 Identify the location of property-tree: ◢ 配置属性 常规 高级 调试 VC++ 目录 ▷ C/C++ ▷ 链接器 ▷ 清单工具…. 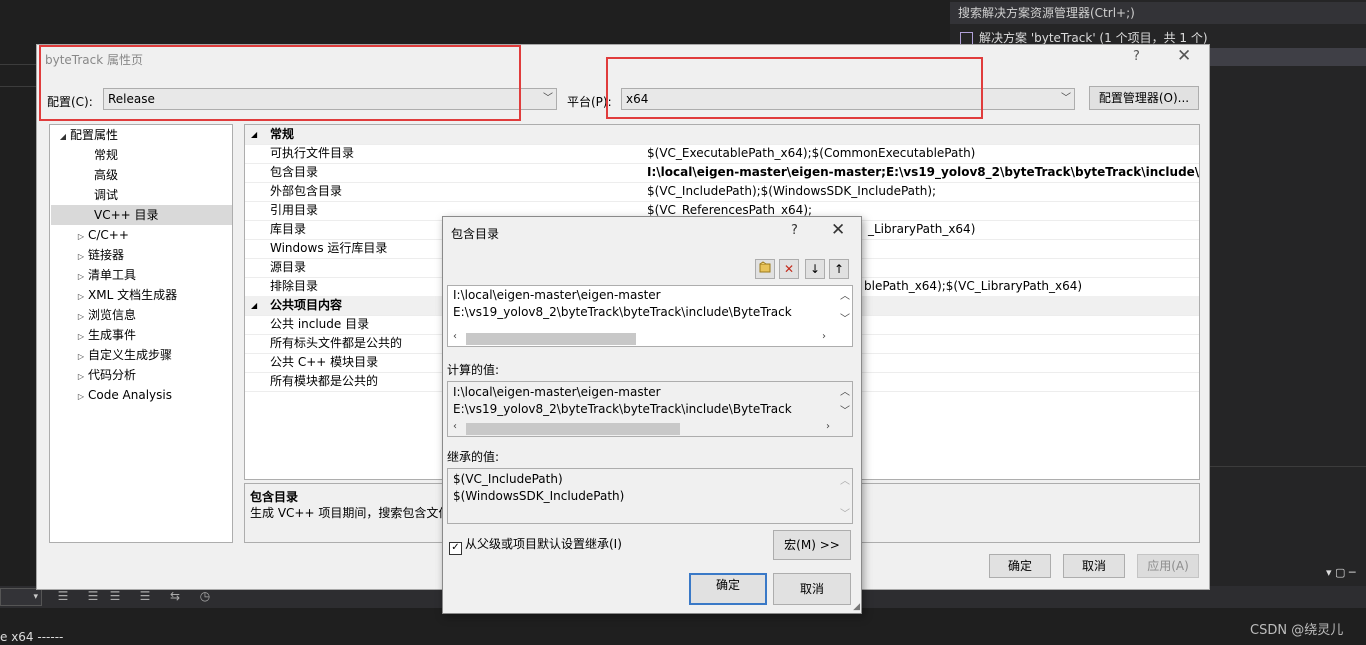
(141, 333).